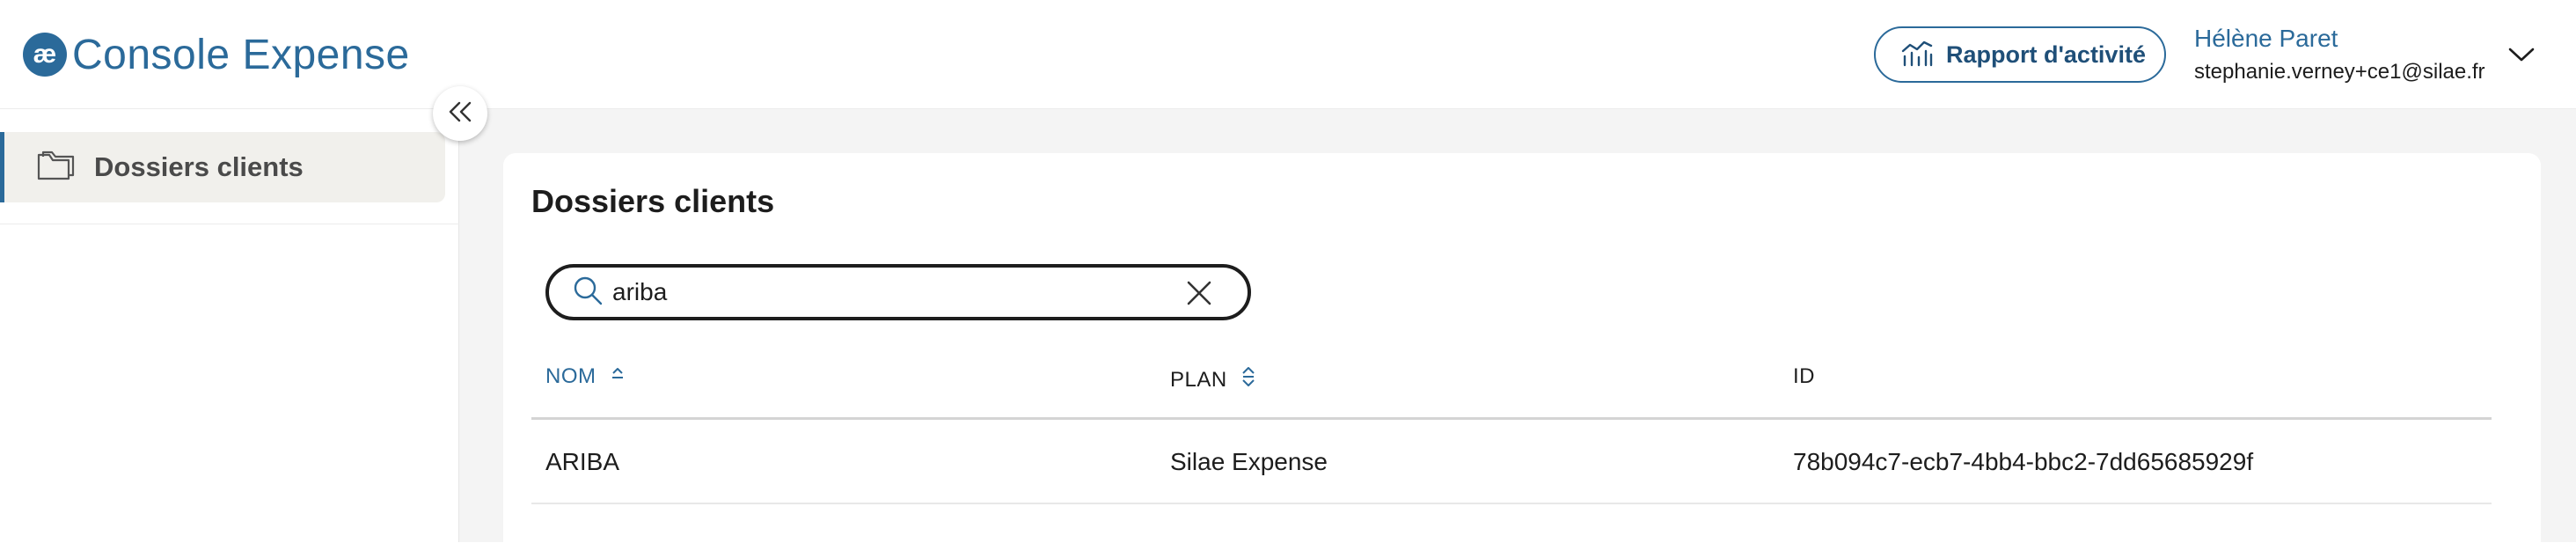 Image resolution: width=2576 pixels, height=558 pixels. I want to click on collapse-sidebar-button, so click(460, 113).